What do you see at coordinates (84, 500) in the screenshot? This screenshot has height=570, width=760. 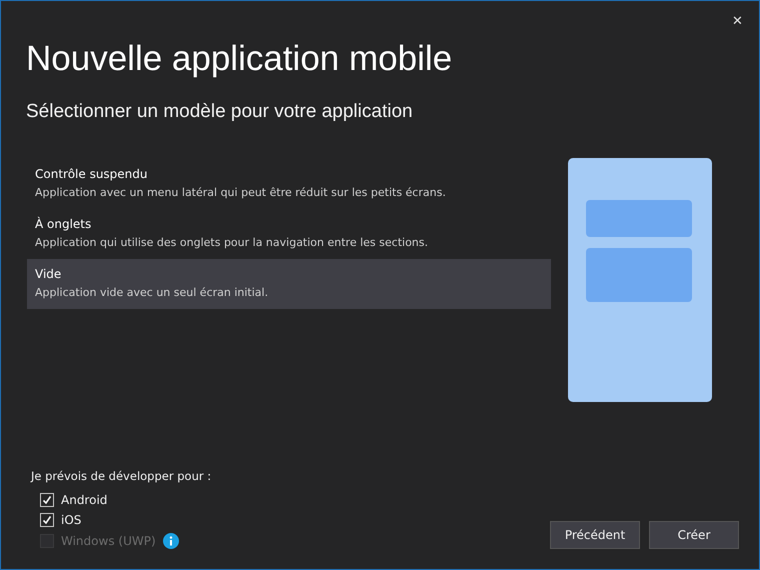 I see `checkbox-label: Android` at bounding box center [84, 500].